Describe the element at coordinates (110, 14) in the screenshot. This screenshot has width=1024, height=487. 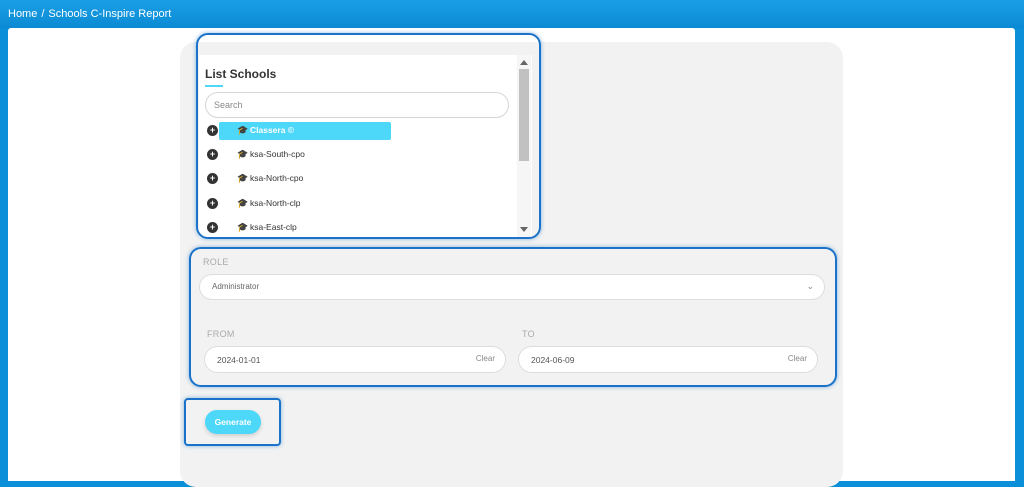
I see `breadcrumb-current: Schools C-Inspire Report` at that location.